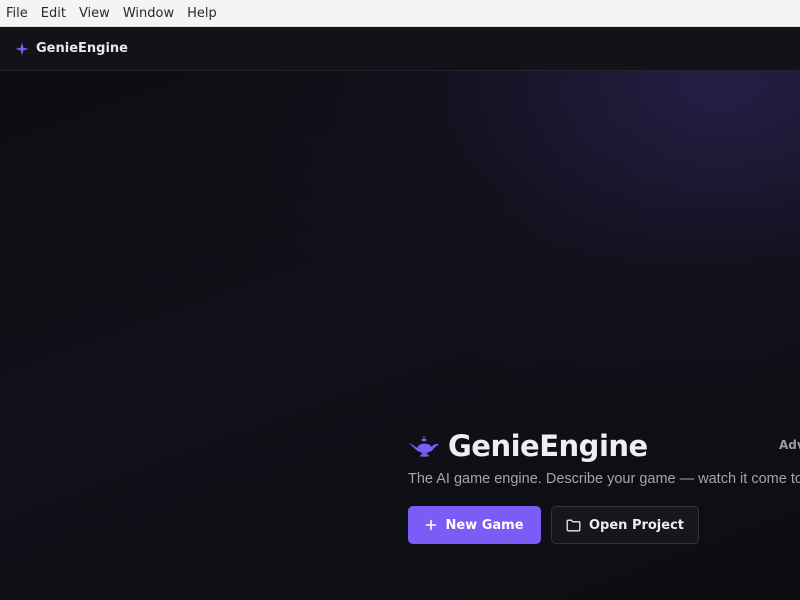 This screenshot has height=600, width=800. I want to click on menu-window: Window, so click(148, 13).